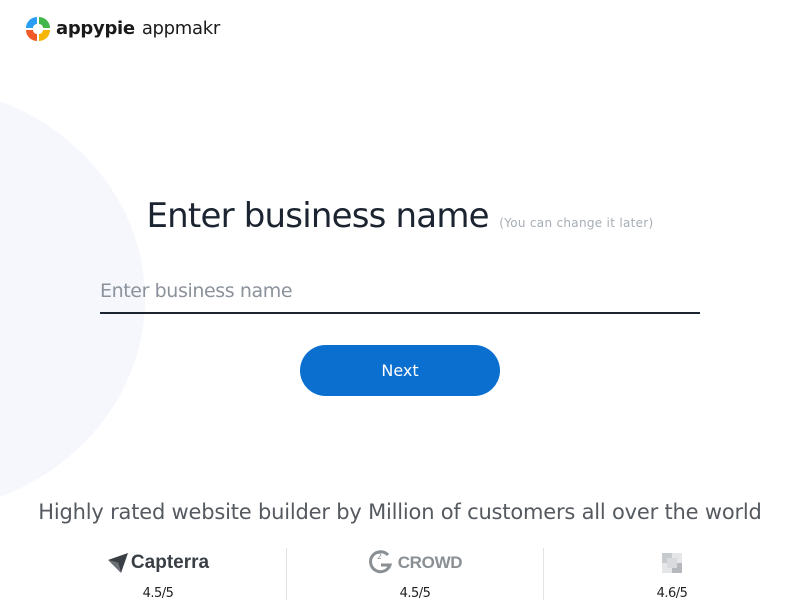  Describe the element at coordinates (170, 562) in the screenshot. I see `capterra-wordmark: Capterra` at that location.